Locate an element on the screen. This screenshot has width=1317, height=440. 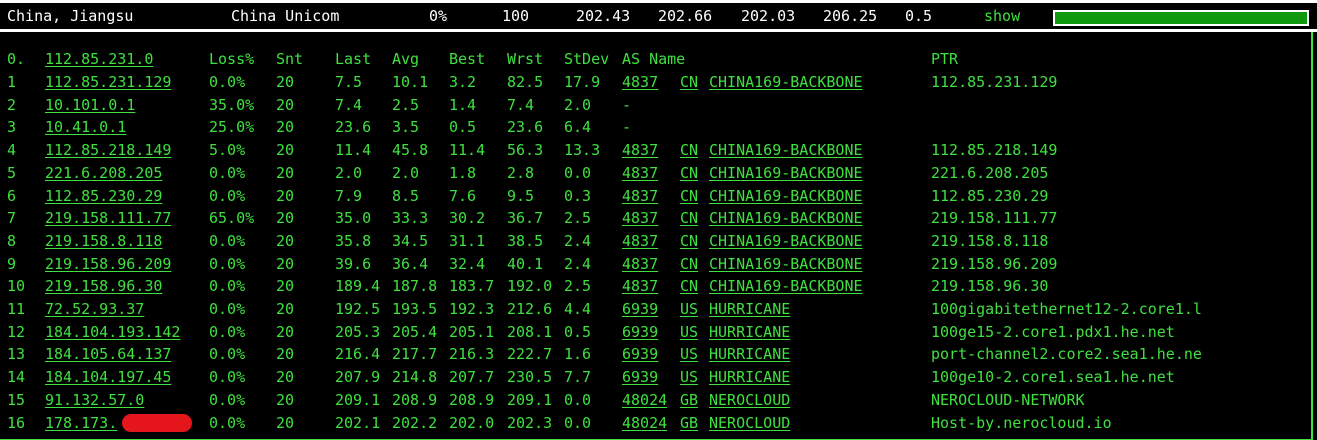
hop-host-link: 219.158.96.30 is located at coordinates (103, 286).